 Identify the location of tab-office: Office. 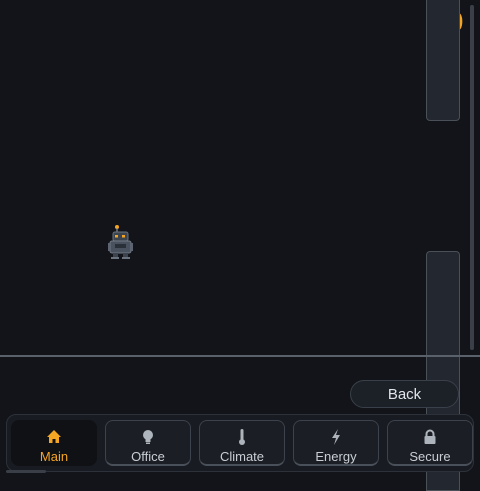
(148, 443).